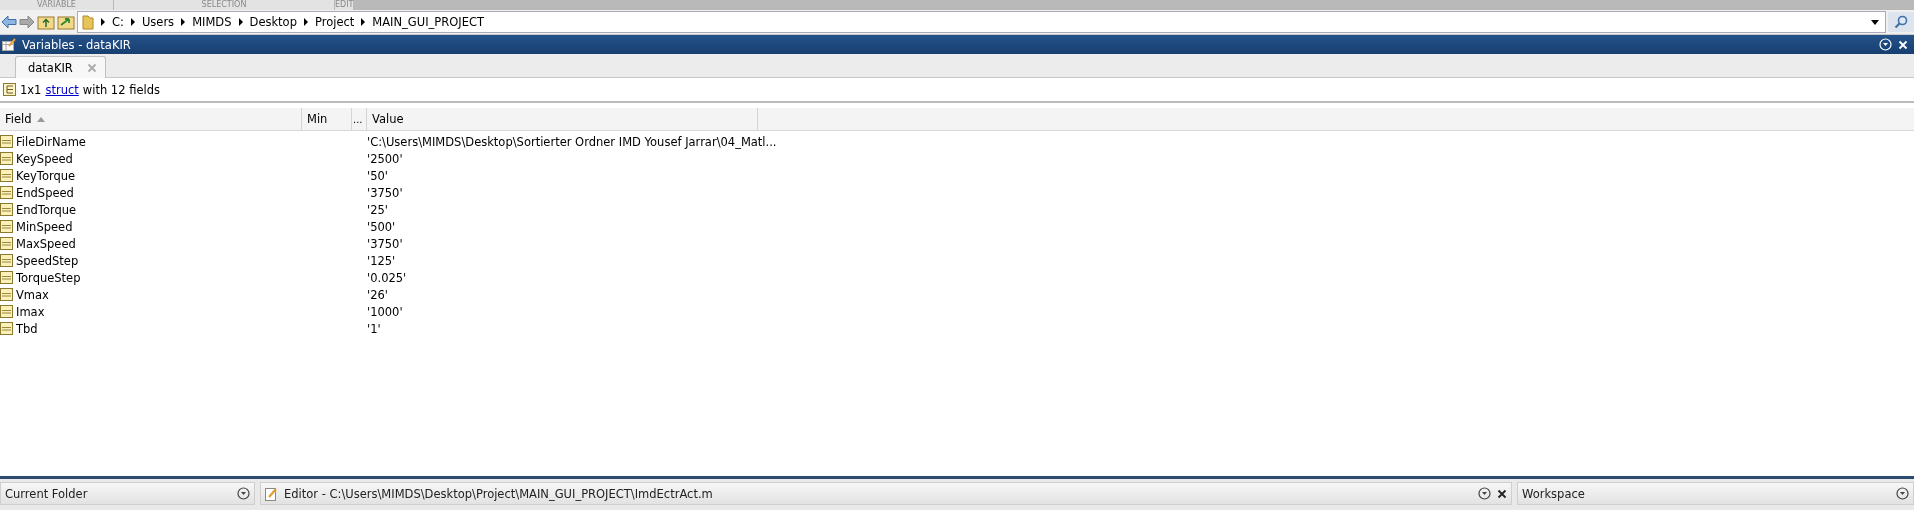 This screenshot has width=1914, height=510. Describe the element at coordinates (385, 158) in the screenshot. I see `table-cell-text: '2500'` at that location.